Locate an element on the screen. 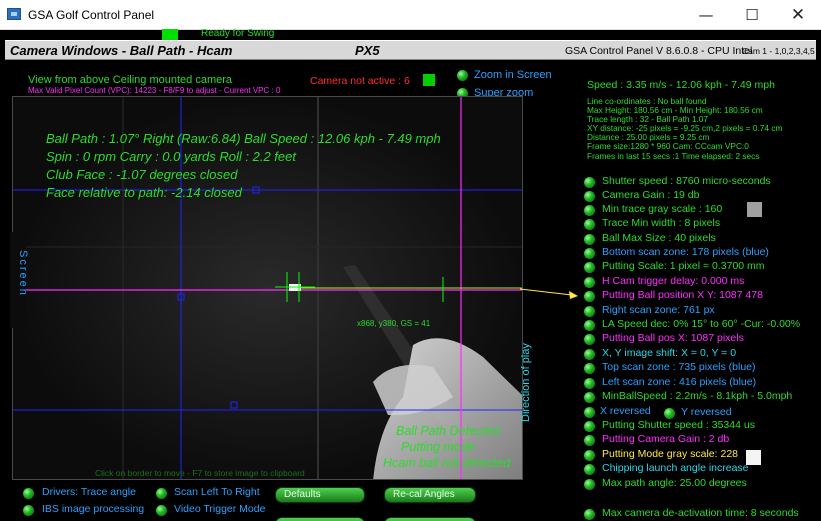  setting-label: Bottom scan zone: 178 pixels (blue) is located at coordinates (685, 252).